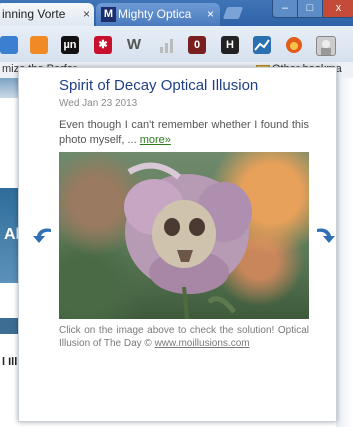 This screenshot has width=353, height=427. Describe the element at coordinates (9, 45) in the screenshot. I see `monitor-icon` at that location.